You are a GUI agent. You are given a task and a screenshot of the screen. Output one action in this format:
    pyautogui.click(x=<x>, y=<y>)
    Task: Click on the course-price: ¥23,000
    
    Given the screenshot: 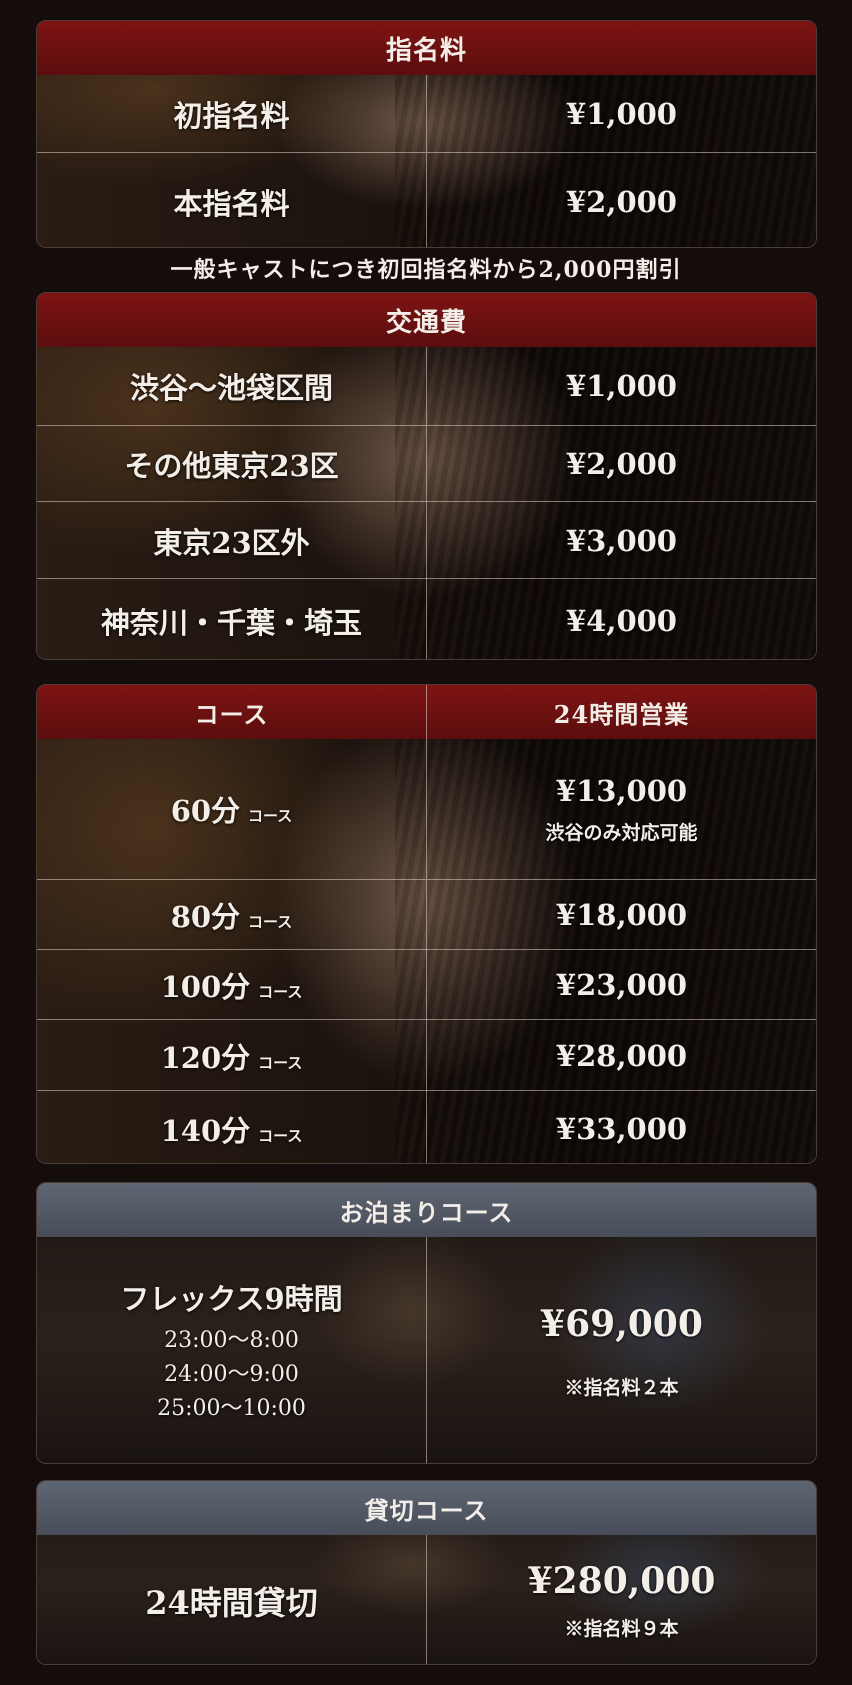 What is the action you would take?
    pyautogui.click(x=621, y=985)
    